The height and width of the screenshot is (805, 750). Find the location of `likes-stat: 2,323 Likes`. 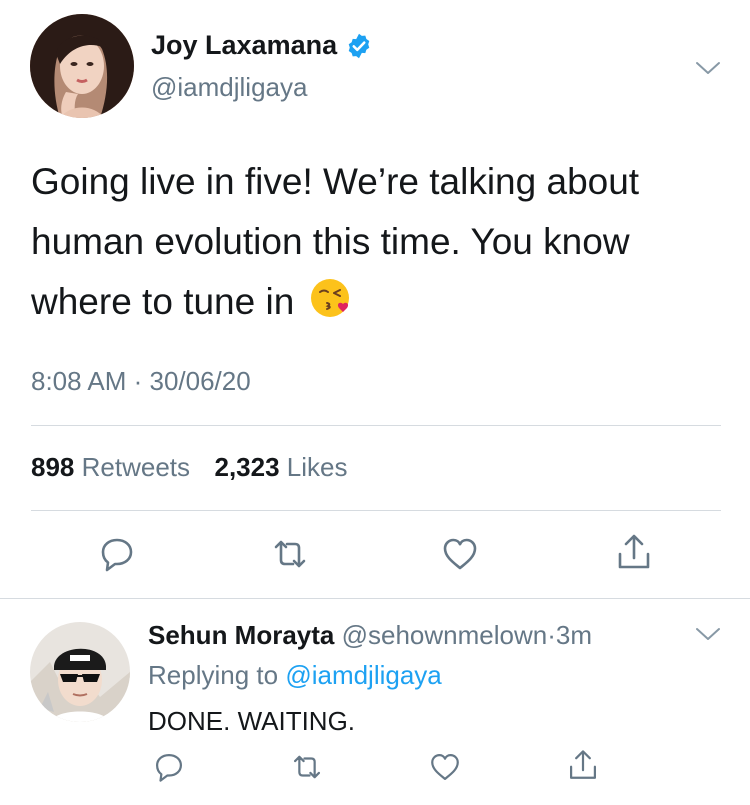

likes-stat: 2,323 Likes is located at coordinates (280, 467).